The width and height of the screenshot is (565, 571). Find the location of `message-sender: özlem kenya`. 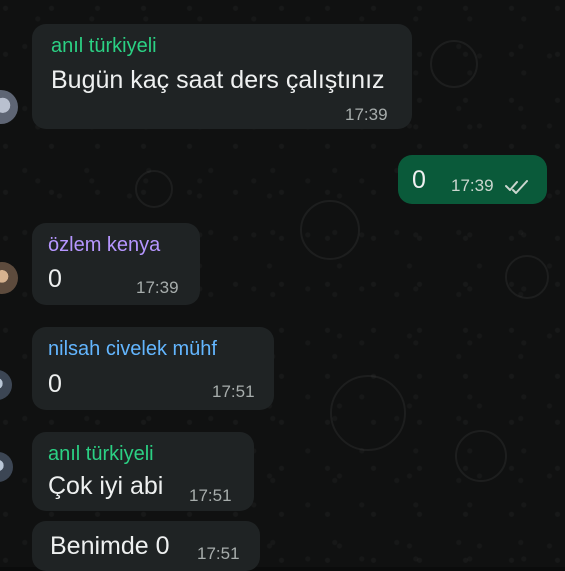

message-sender: özlem kenya is located at coordinates (104, 245).